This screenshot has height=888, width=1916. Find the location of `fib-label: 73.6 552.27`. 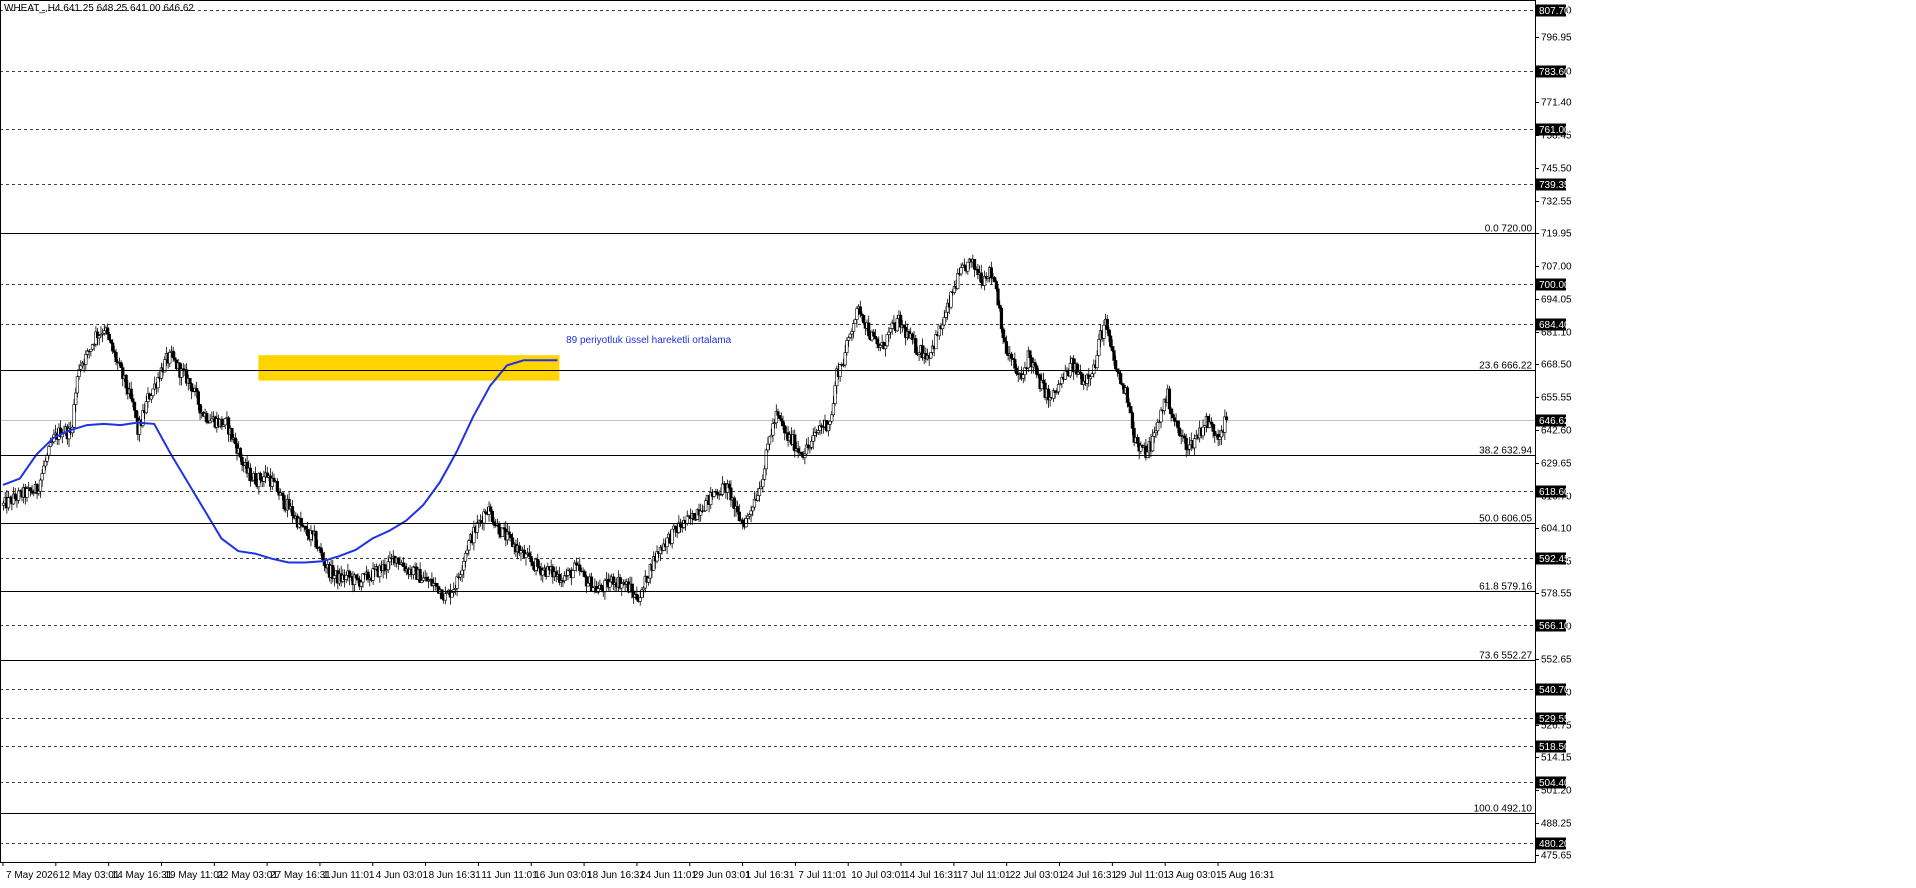

fib-label: 73.6 552.27 is located at coordinates (1505, 656).